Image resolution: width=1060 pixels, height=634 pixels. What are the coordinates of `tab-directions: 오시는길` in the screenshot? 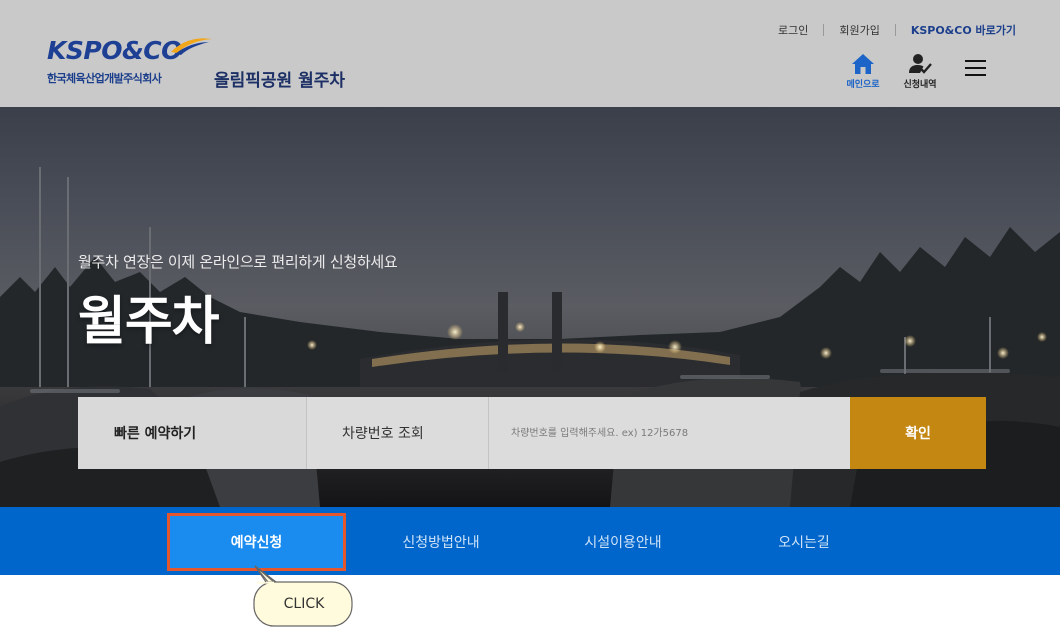 It's located at (804, 542).